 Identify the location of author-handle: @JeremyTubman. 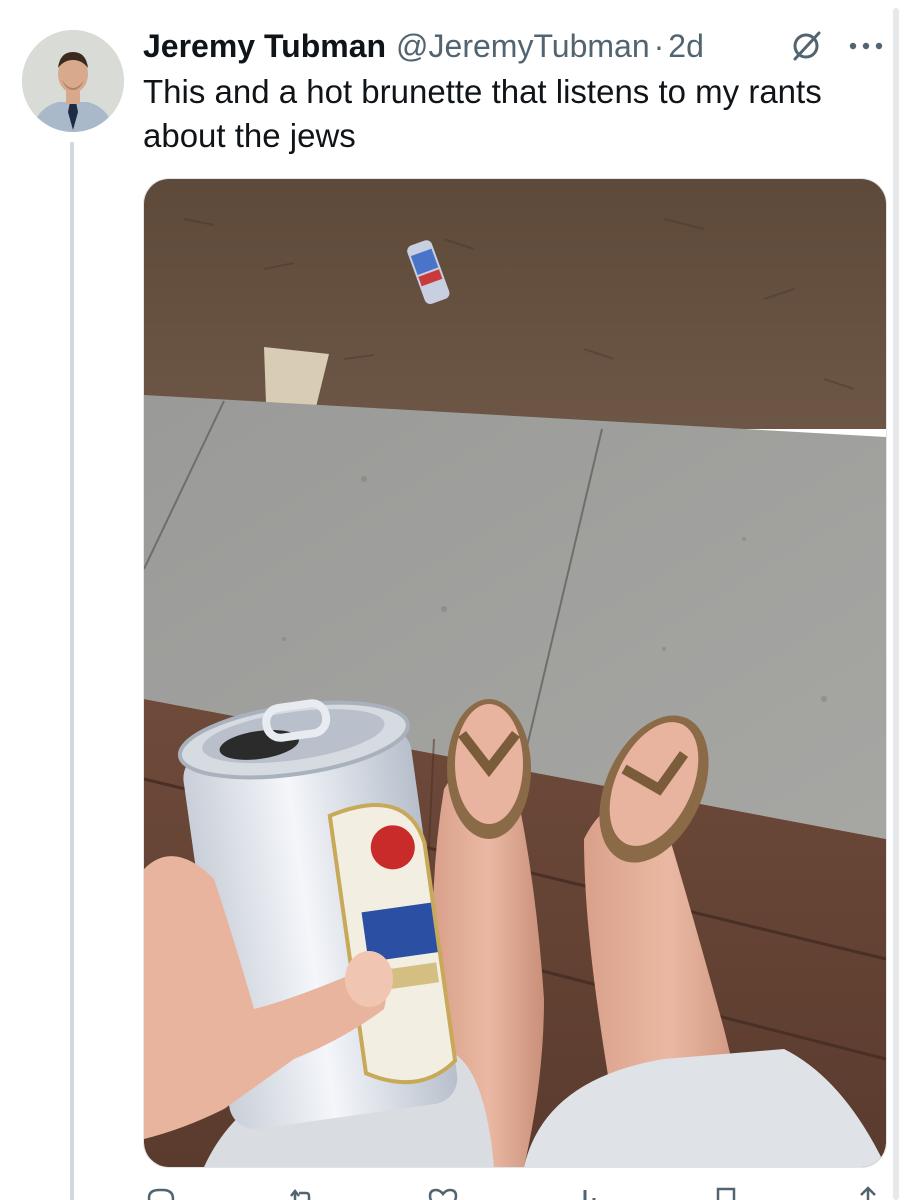
(523, 46).